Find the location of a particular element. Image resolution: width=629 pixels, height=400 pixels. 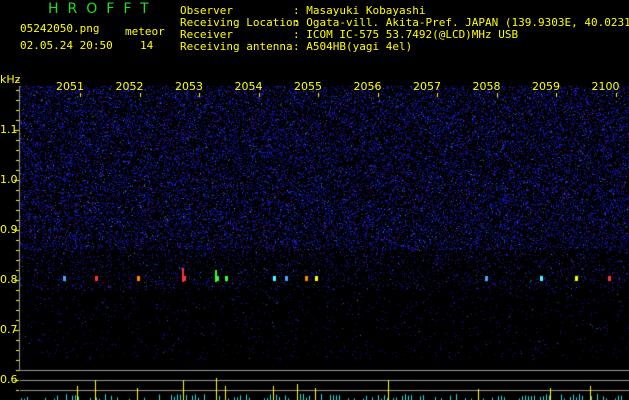

antenna-label: Receiving antenna is located at coordinates (236, 46).